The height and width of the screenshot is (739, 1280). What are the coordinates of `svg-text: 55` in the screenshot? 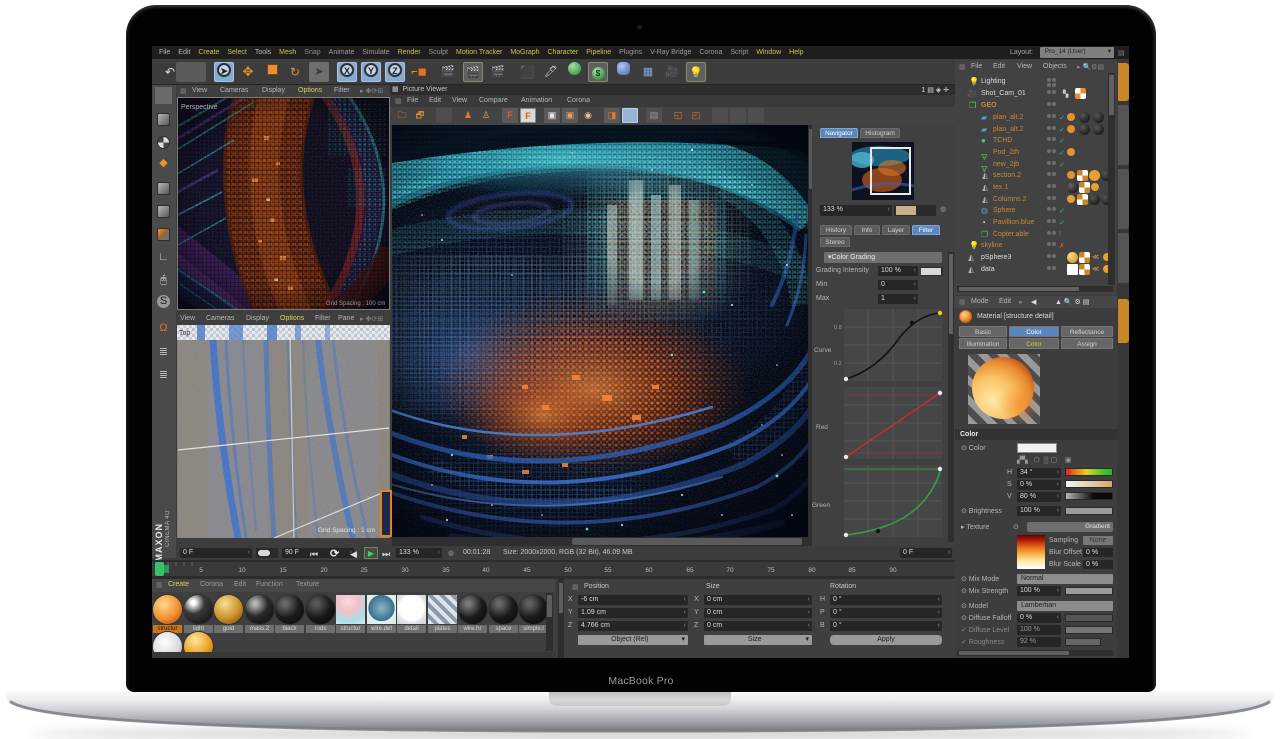 It's located at (608, 570).